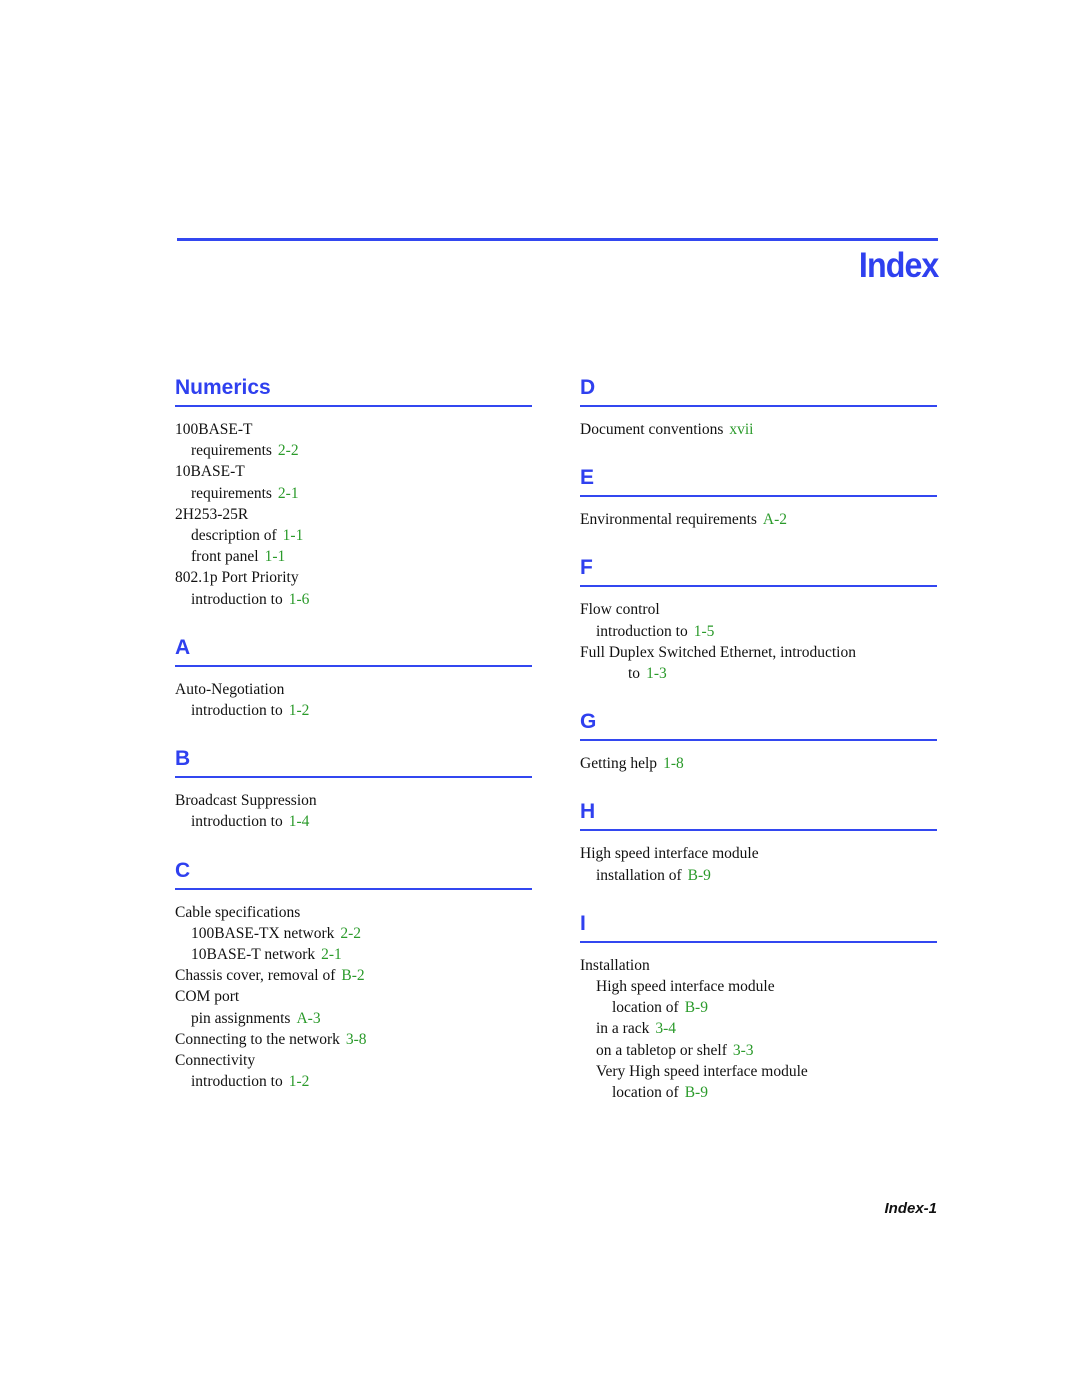  I want to click on index-entry: Broadcast Suppression, so click(353, 800).